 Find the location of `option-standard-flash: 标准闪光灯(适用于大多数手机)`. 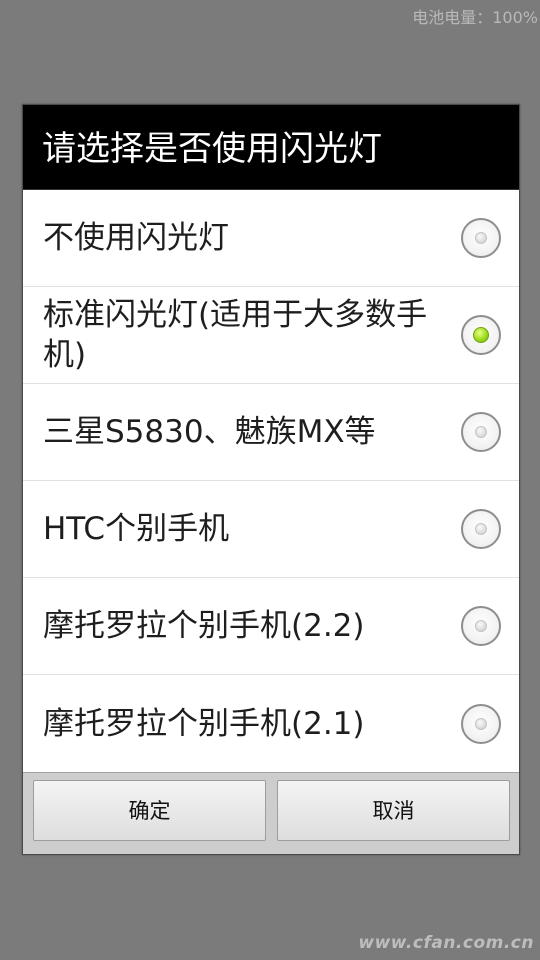

option-standard-flash: 标准闪光灯(适用于大多数手机) is located at coordinates (271, 335).